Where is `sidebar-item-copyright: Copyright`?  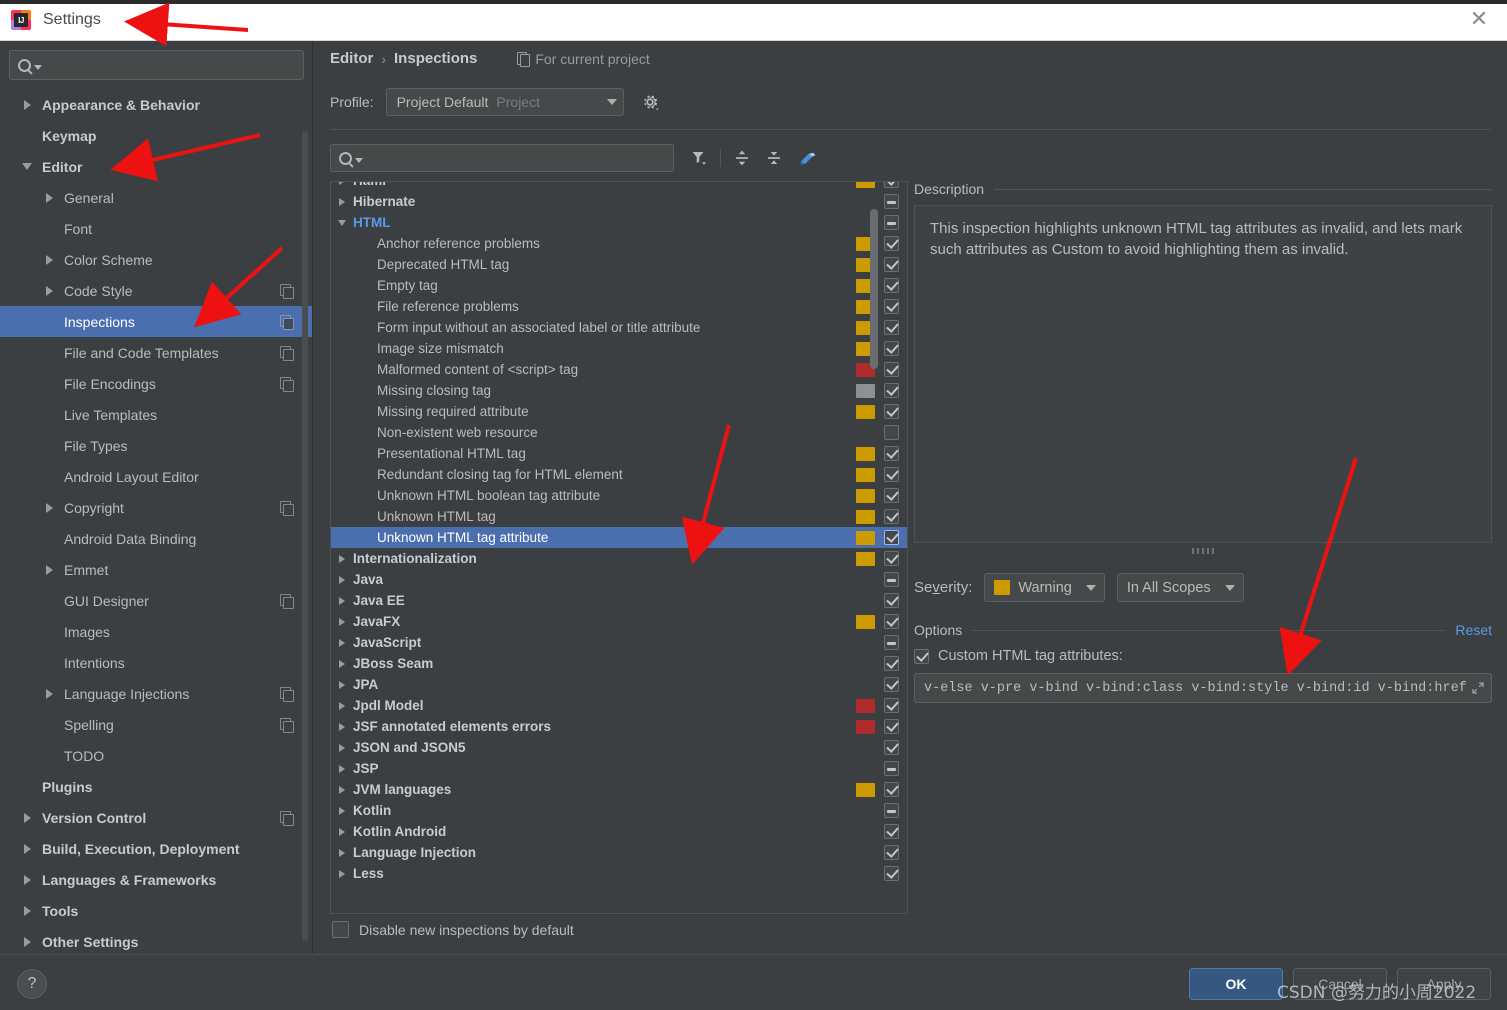
sidebar-item-copyright: Copyright is located at coordinates (156, 507).